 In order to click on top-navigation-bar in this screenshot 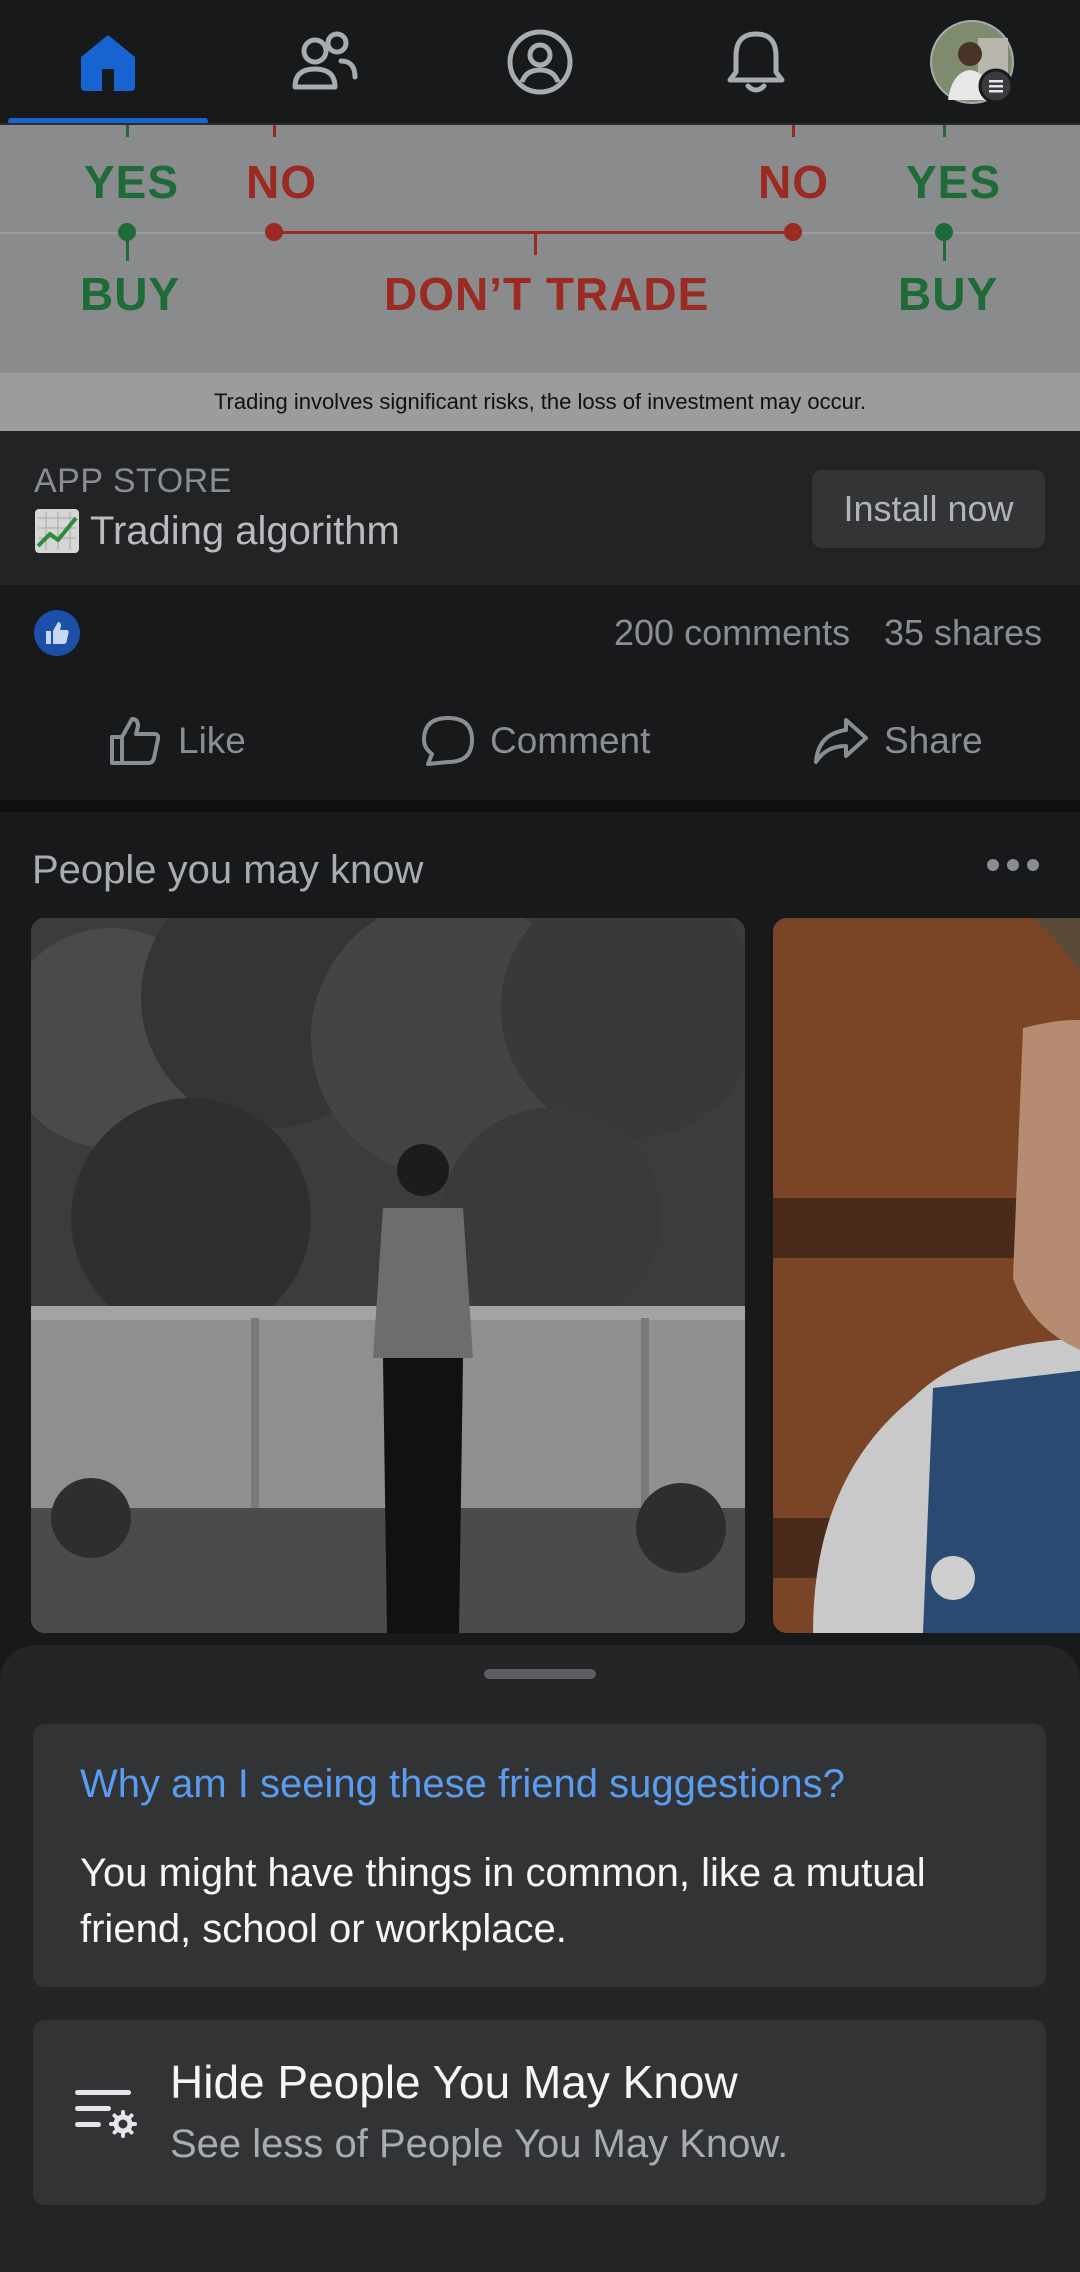, I will do `click(540, 62)`.